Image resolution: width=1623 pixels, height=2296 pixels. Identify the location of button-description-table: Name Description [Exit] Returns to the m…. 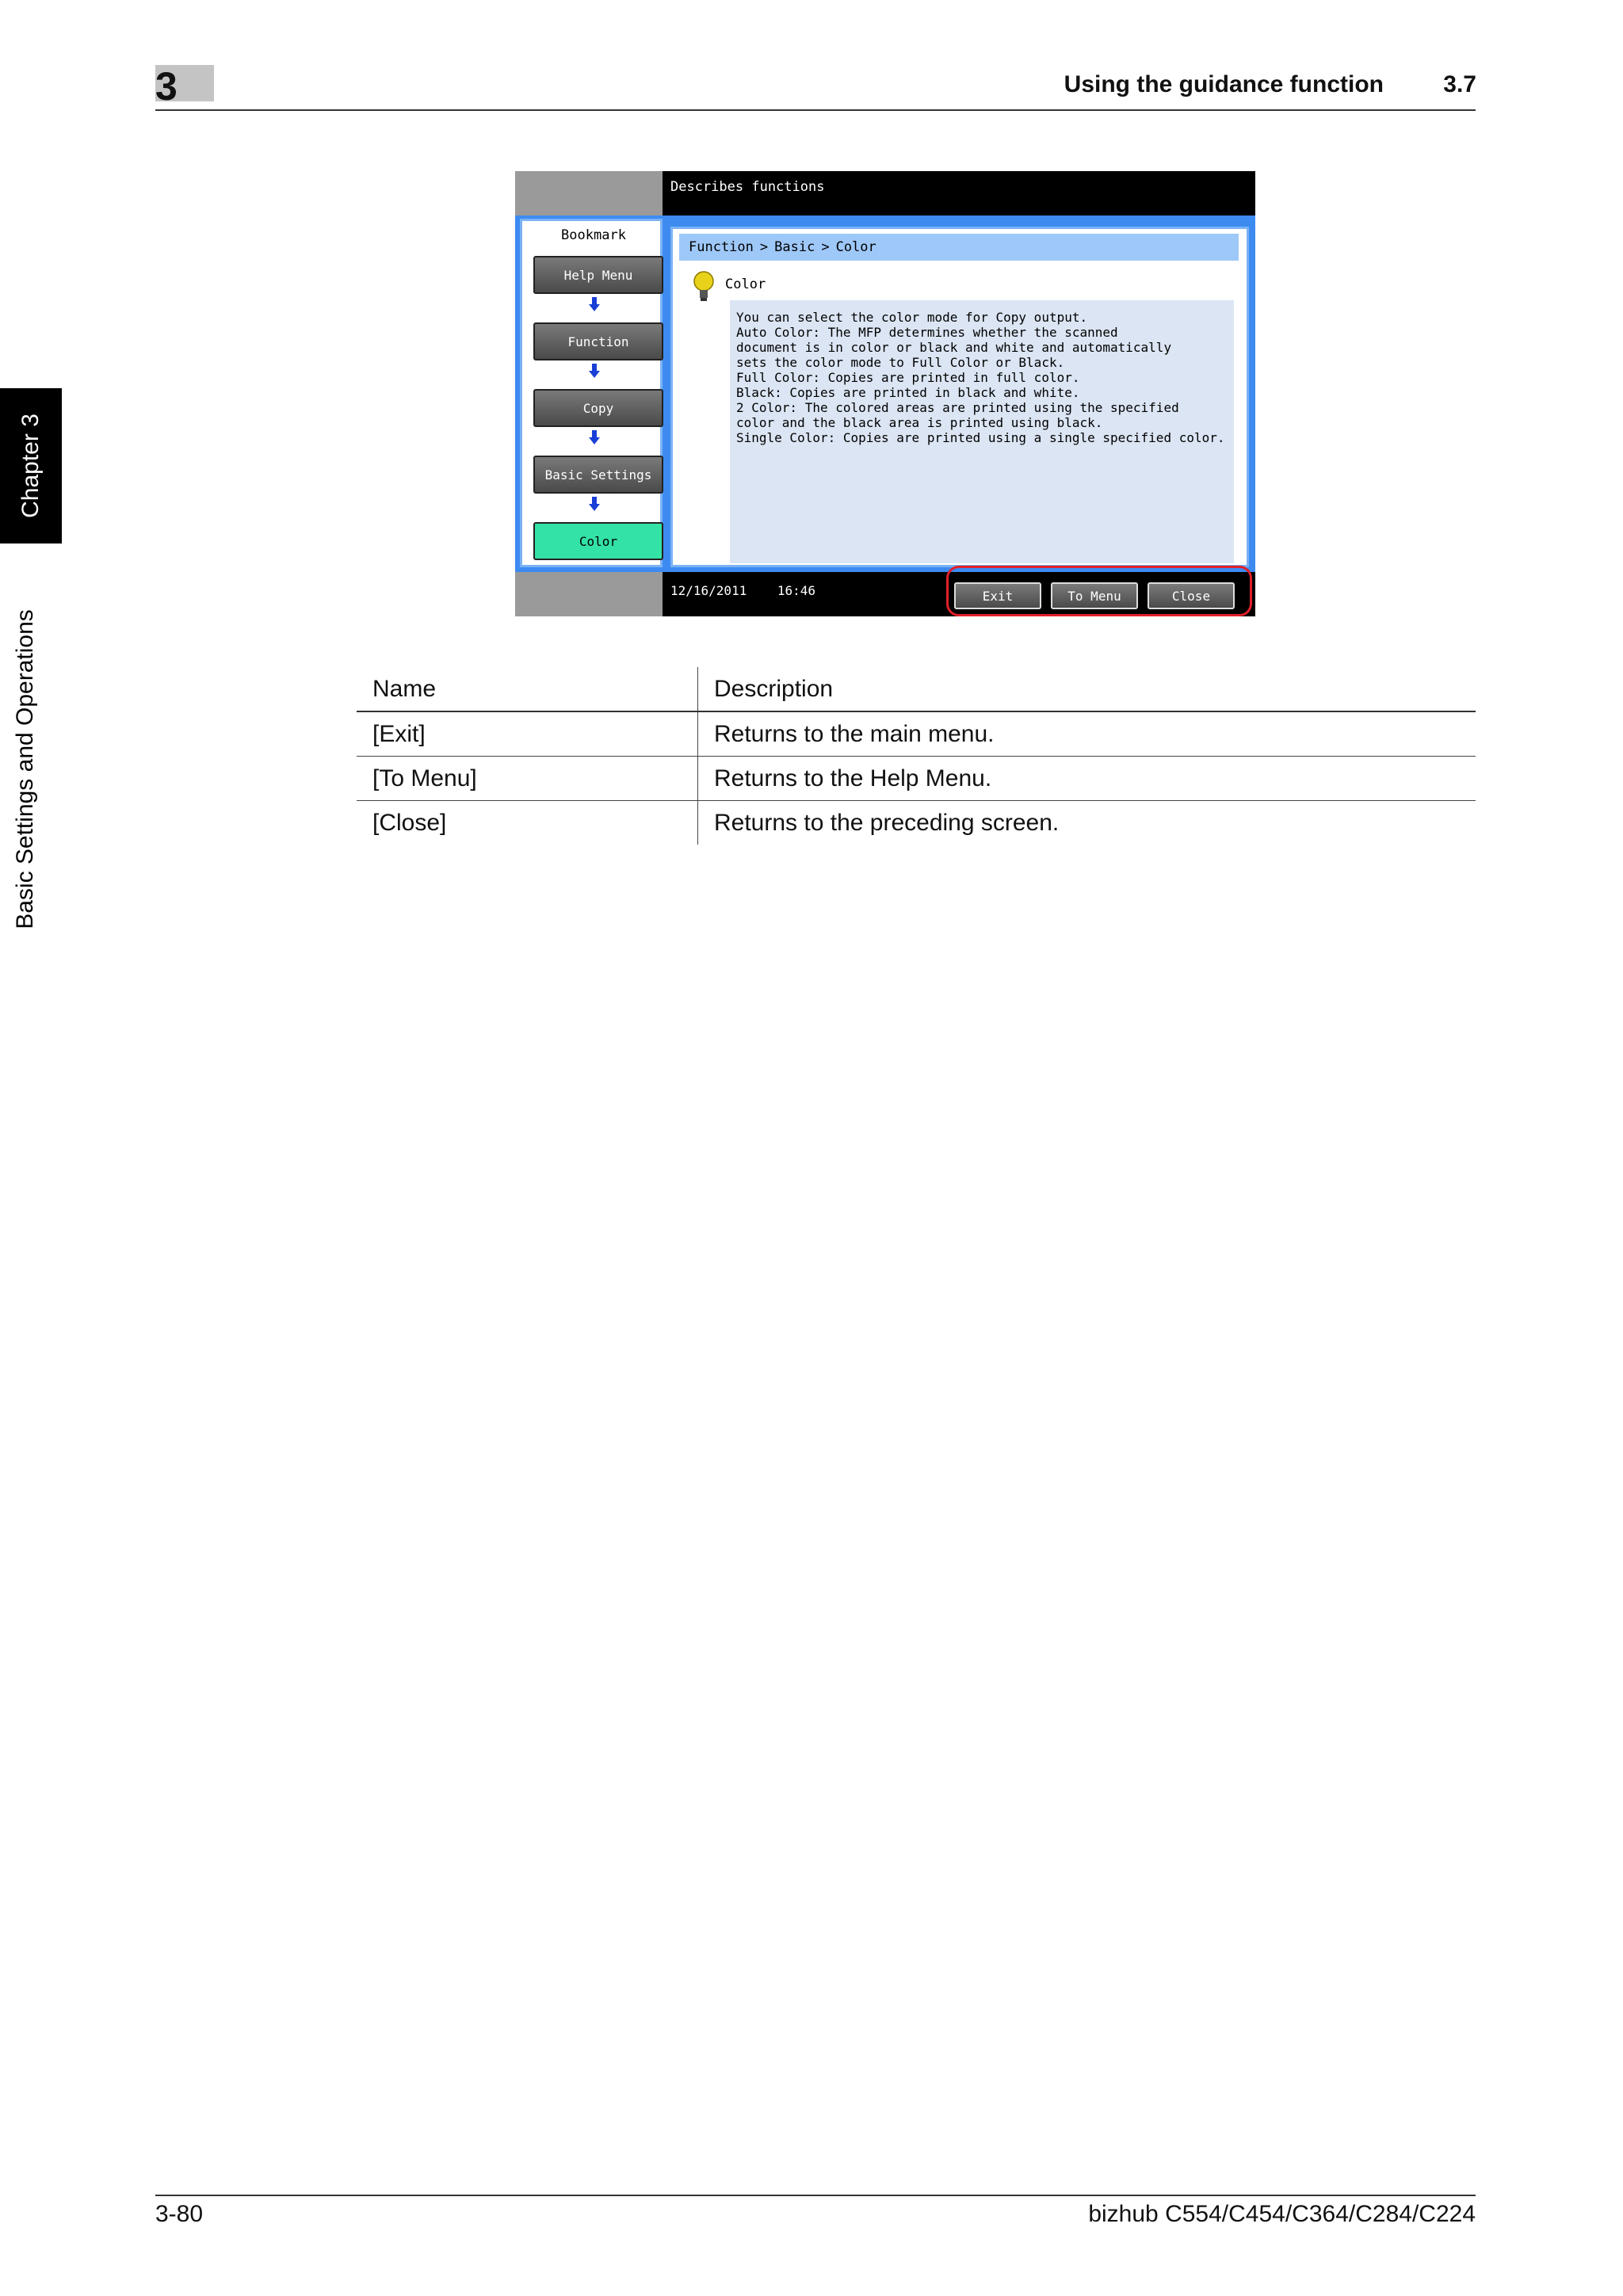
(917, 756).